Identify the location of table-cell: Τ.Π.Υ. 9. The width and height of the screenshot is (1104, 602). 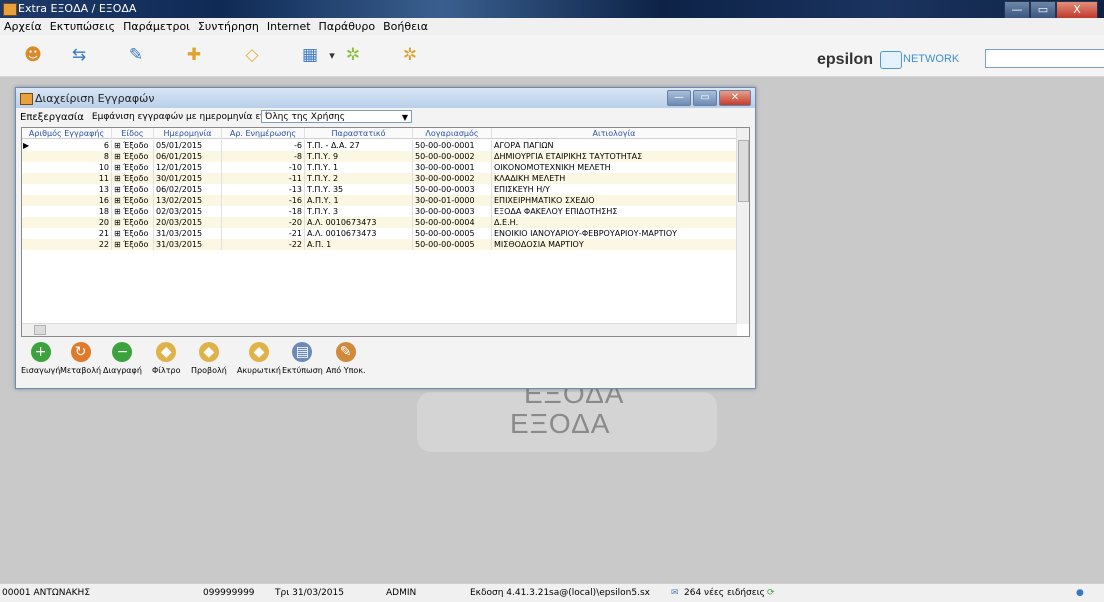
(359, 156).